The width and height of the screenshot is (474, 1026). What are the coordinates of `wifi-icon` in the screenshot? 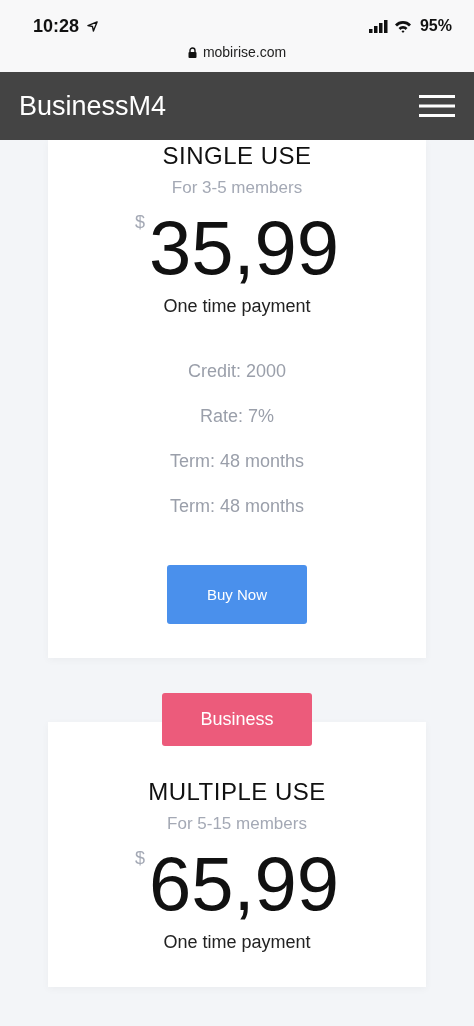 It's located at (402, 26).